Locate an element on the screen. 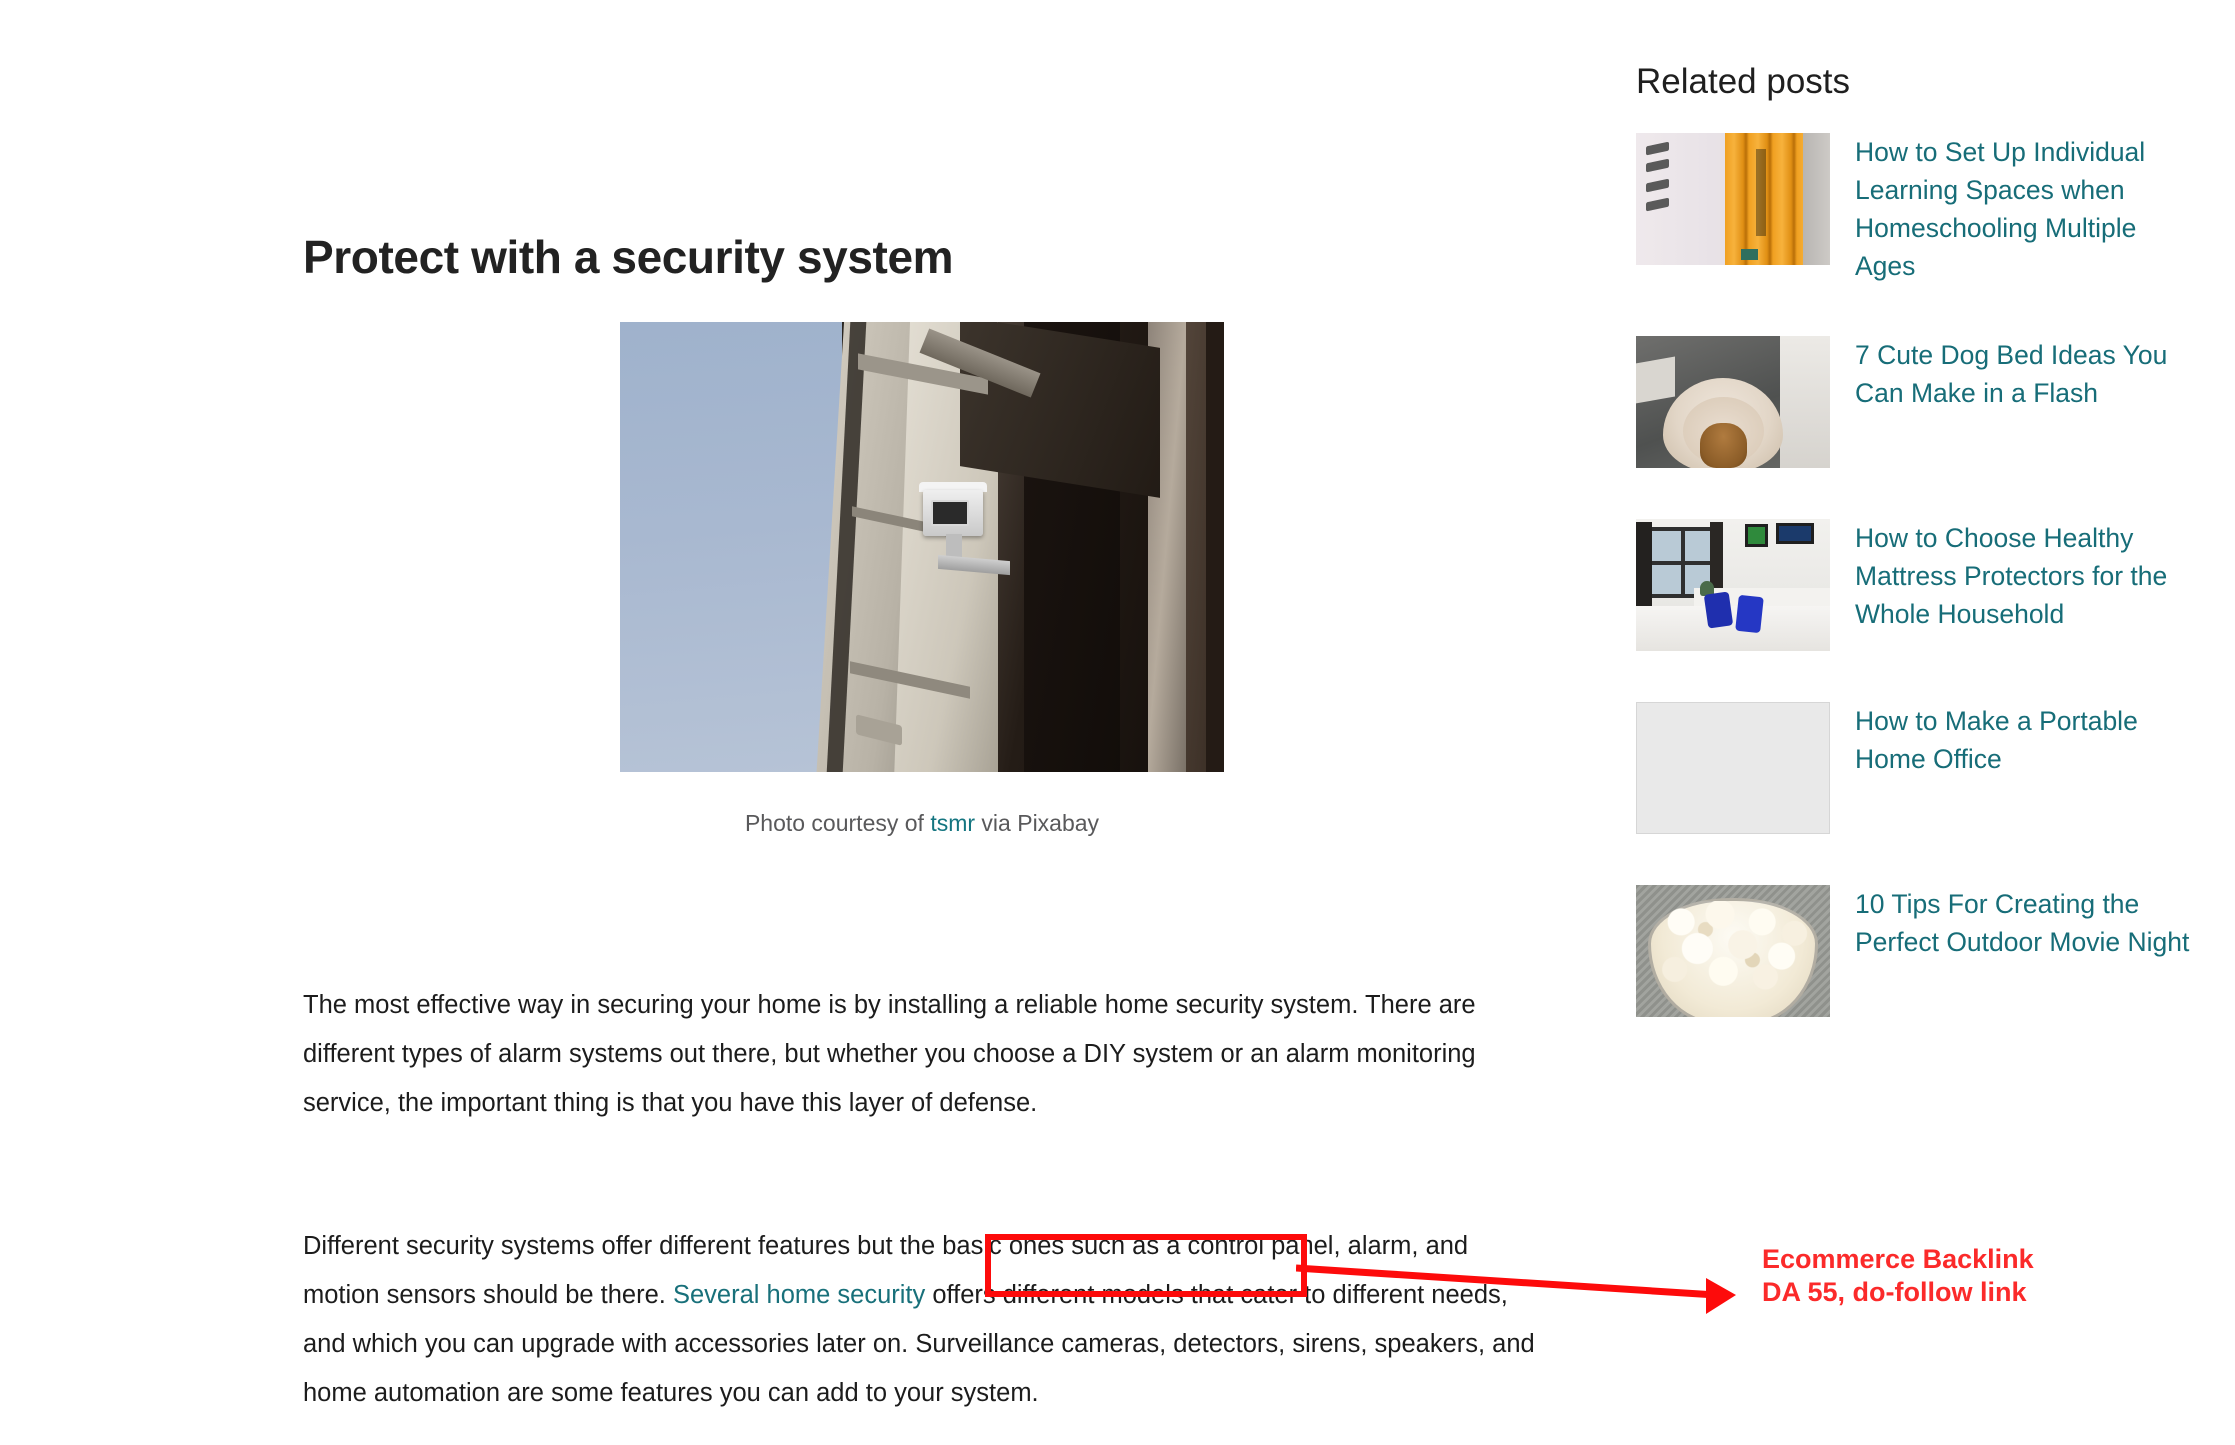  dog-bed-thumbnail is located at coordinates (1733, 402).